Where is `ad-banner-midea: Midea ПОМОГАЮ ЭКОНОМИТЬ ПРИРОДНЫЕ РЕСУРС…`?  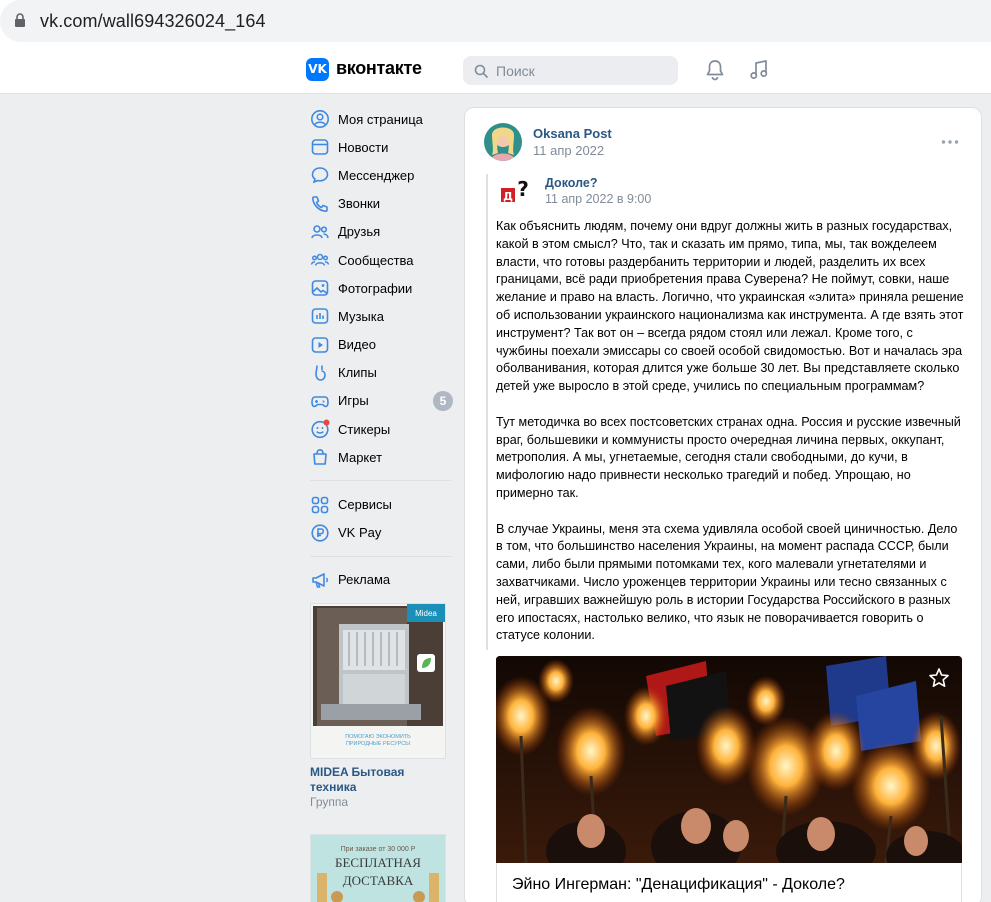
ad-banner-midea: Midea ПОМОГАЮ ЭКОНОМИТЬ ПРИРОДНЫЕ РЕСУРС… is located at coordinates (378, 681).